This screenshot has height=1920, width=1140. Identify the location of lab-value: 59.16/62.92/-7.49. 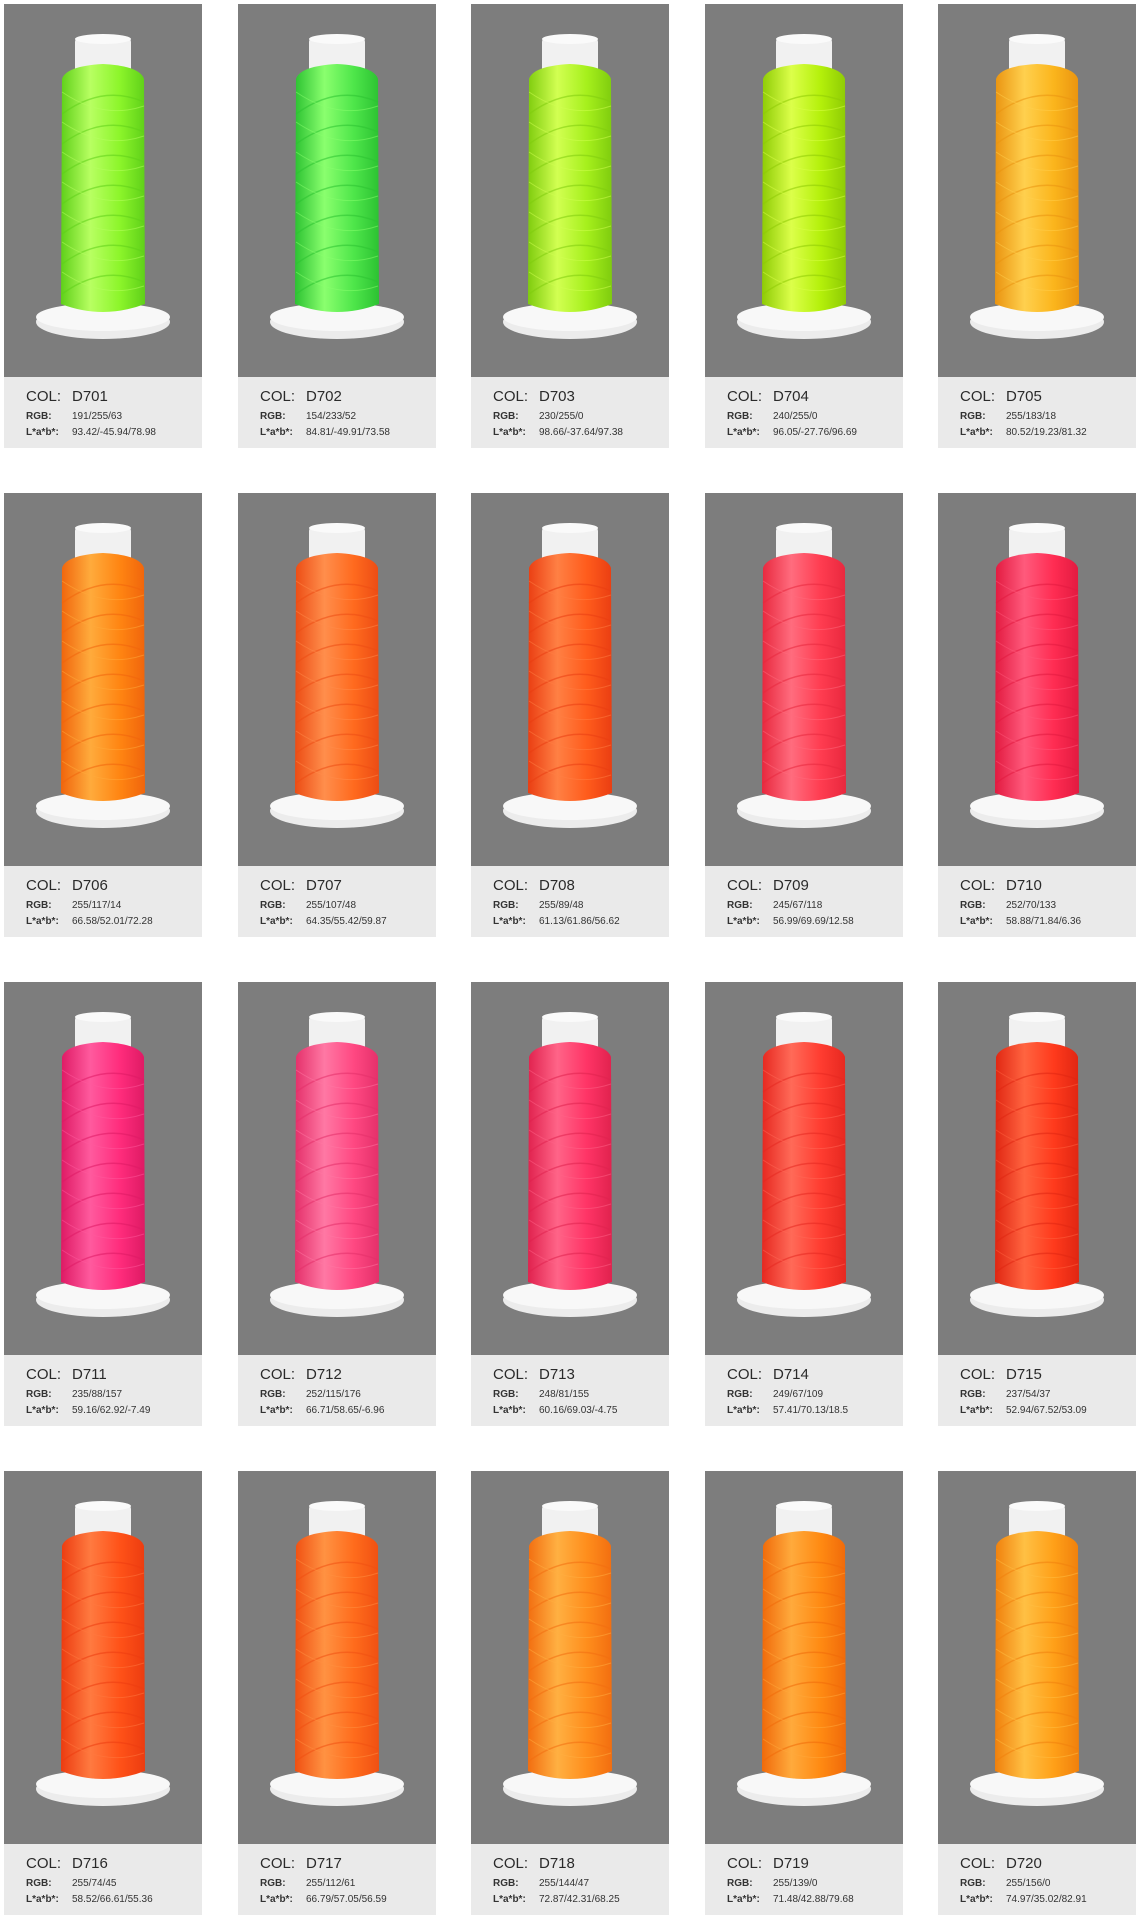
(111, 1410).